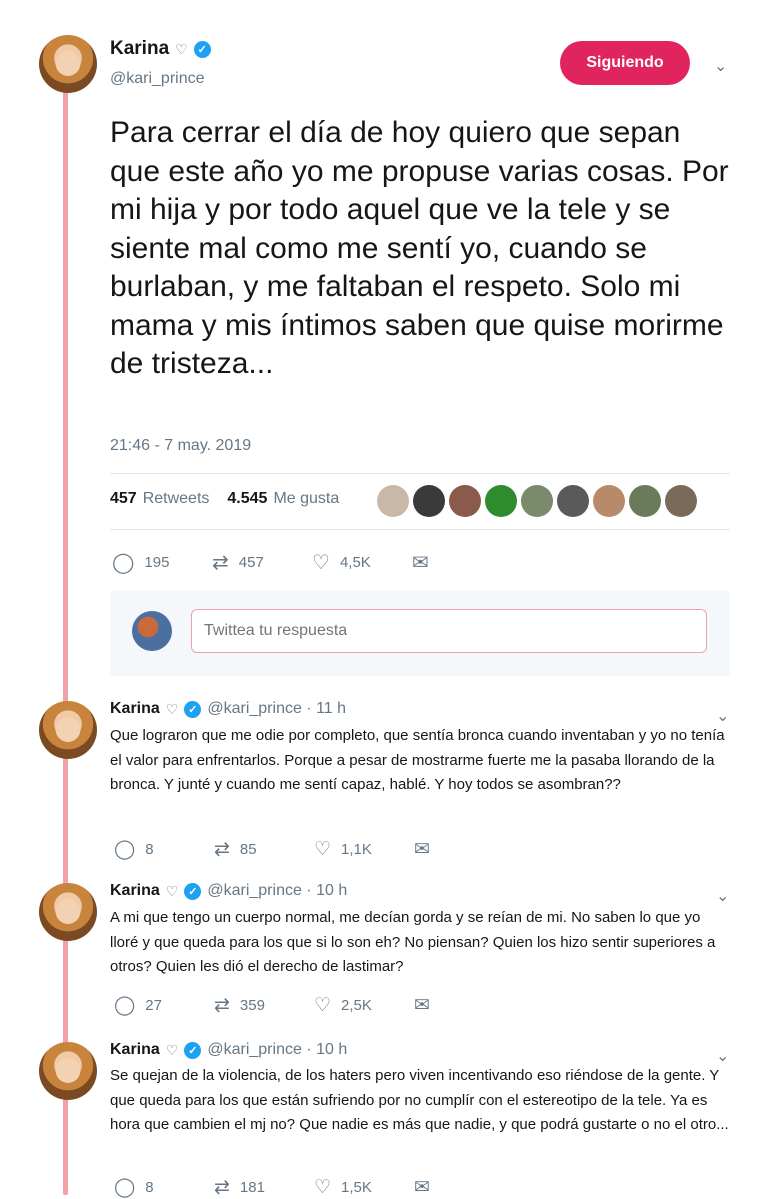  Describe the element at coordinates (157, 79) in the screenshot. I see `author-handle: @kari_prince` at that location.